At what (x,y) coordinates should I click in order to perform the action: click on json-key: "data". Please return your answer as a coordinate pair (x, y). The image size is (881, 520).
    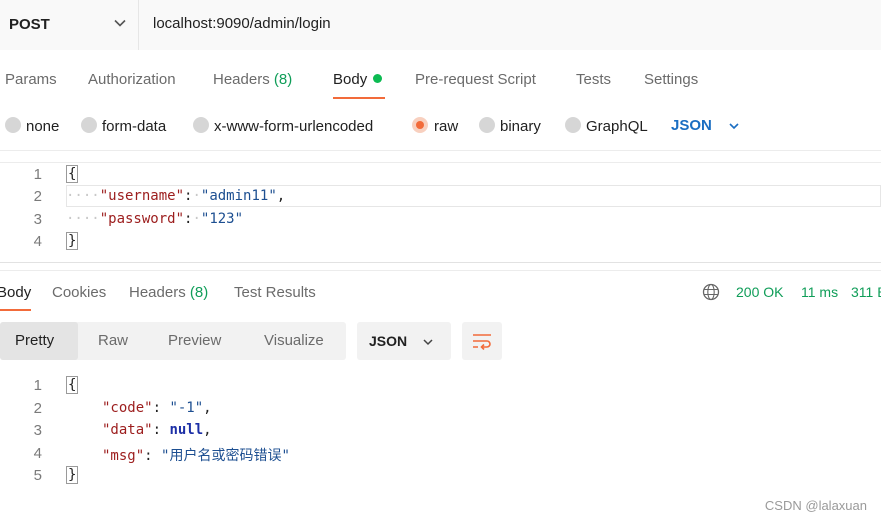
    Looking at the image, I should click on (127, 430).